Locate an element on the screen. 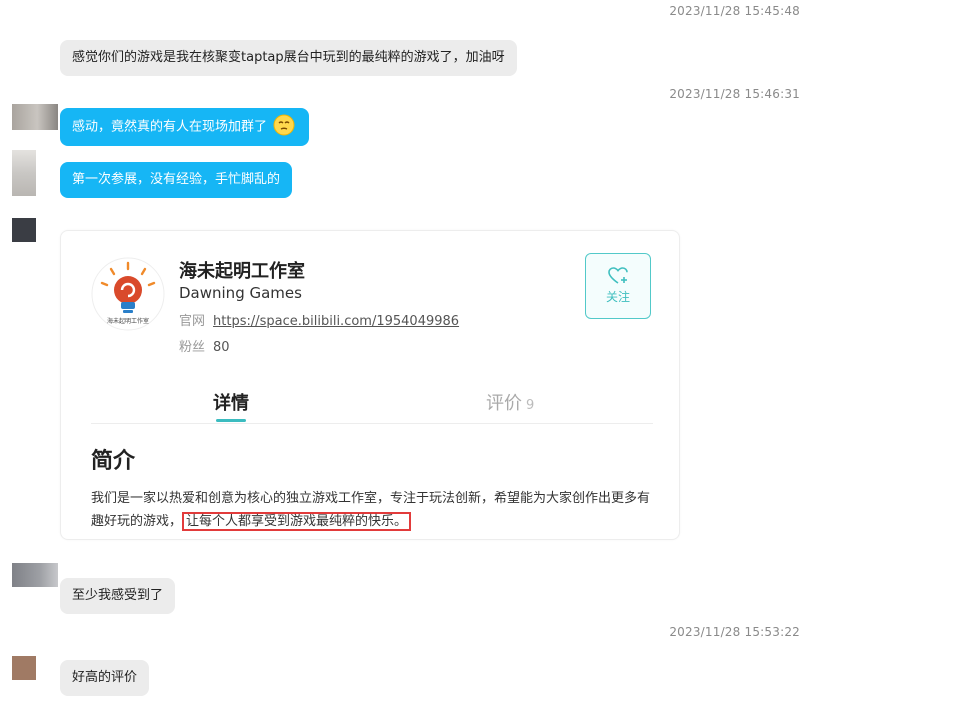  website-link: https://space.bilibili.com/1954049986 is located at coordinates (336, 321).